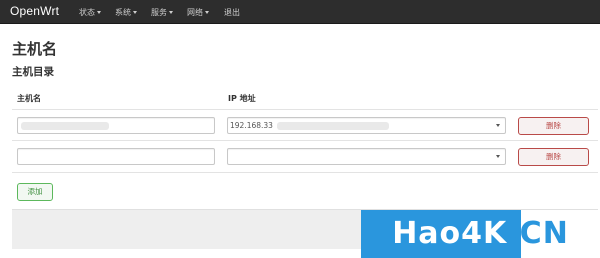 This screenshot has width=600, height=258. I want to click on menu-logout: 退出, so click(232, 12).